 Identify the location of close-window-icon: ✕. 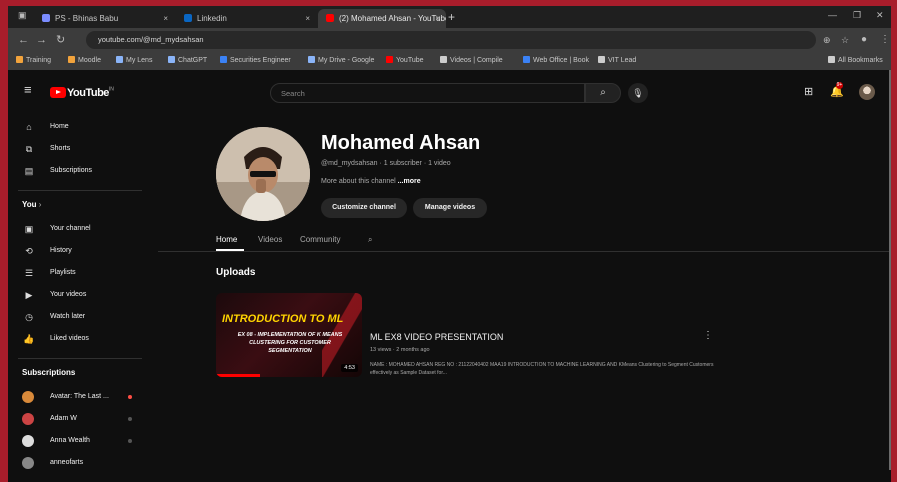
(880, 15).